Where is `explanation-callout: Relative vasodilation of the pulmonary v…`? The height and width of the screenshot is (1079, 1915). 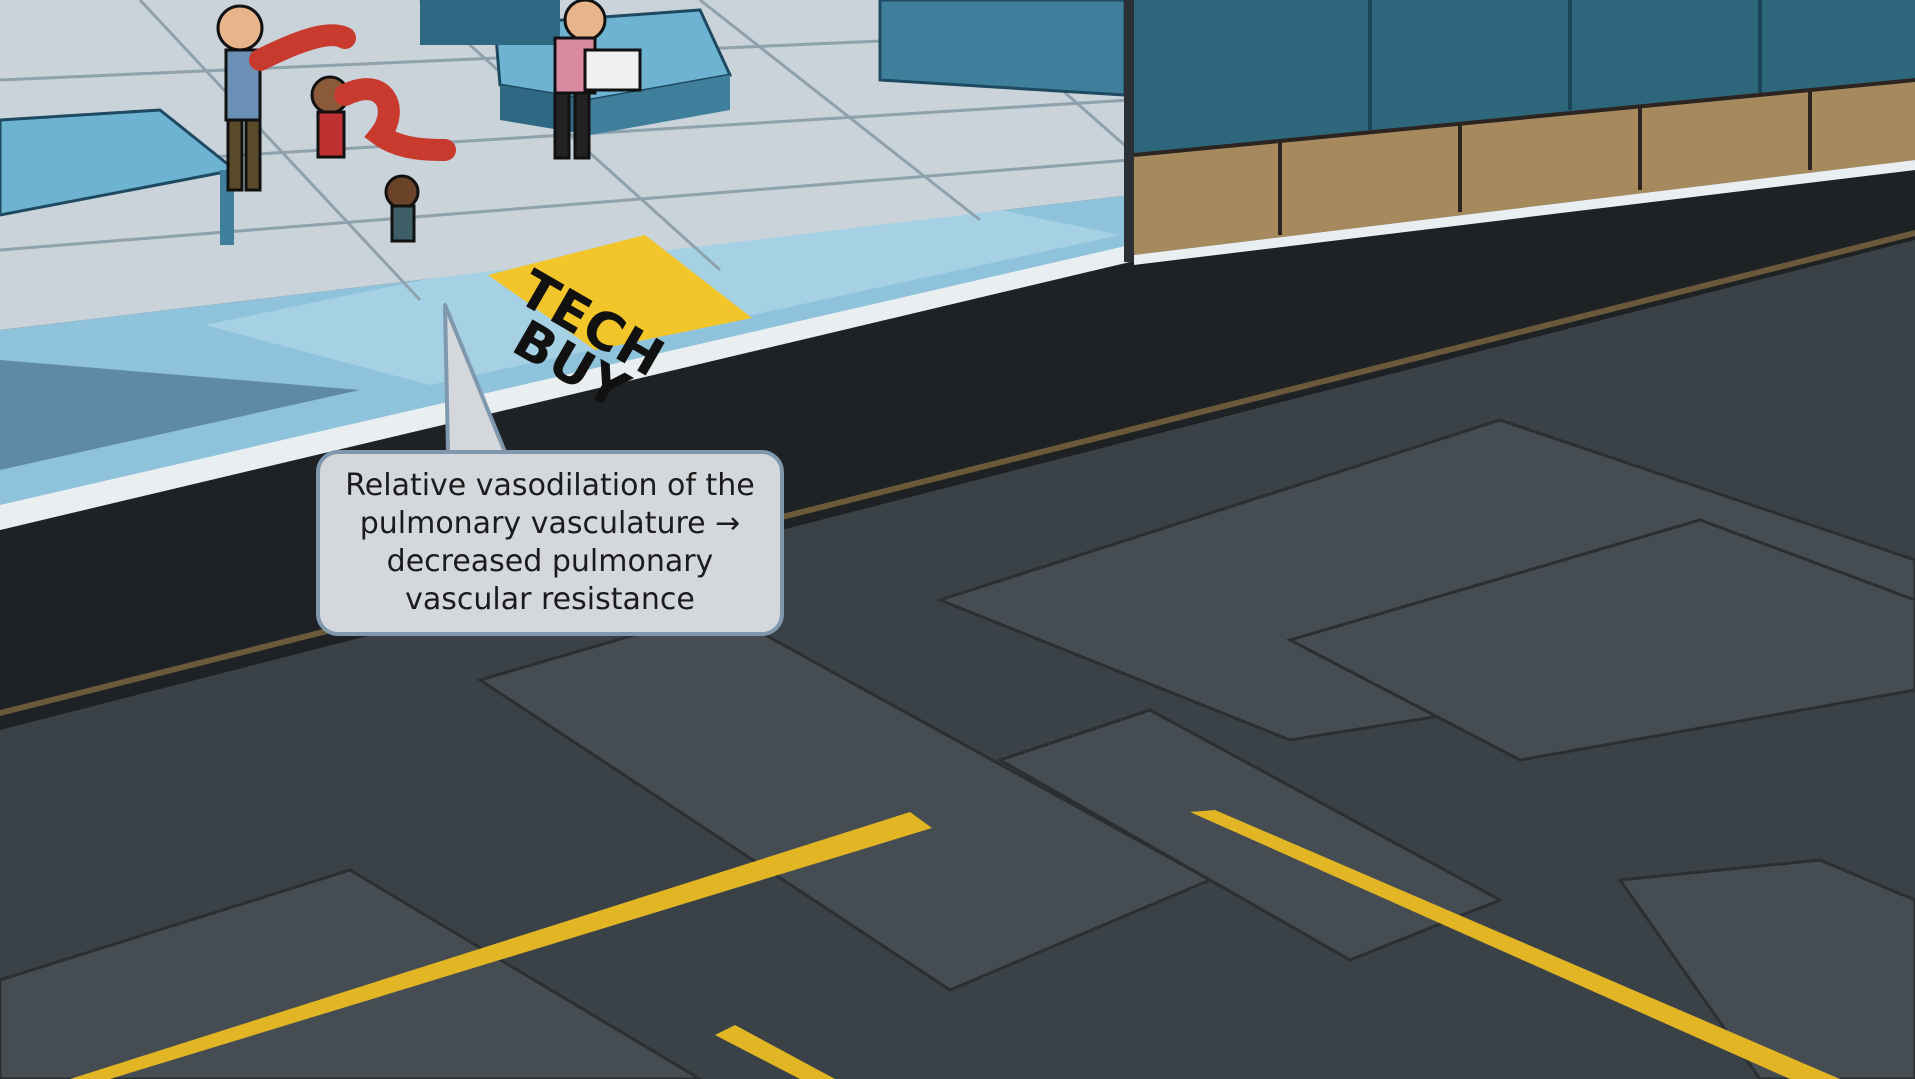
explanation-callout: Relative vasodilation of the pulmonary v… is located at coordinates (550, 543).